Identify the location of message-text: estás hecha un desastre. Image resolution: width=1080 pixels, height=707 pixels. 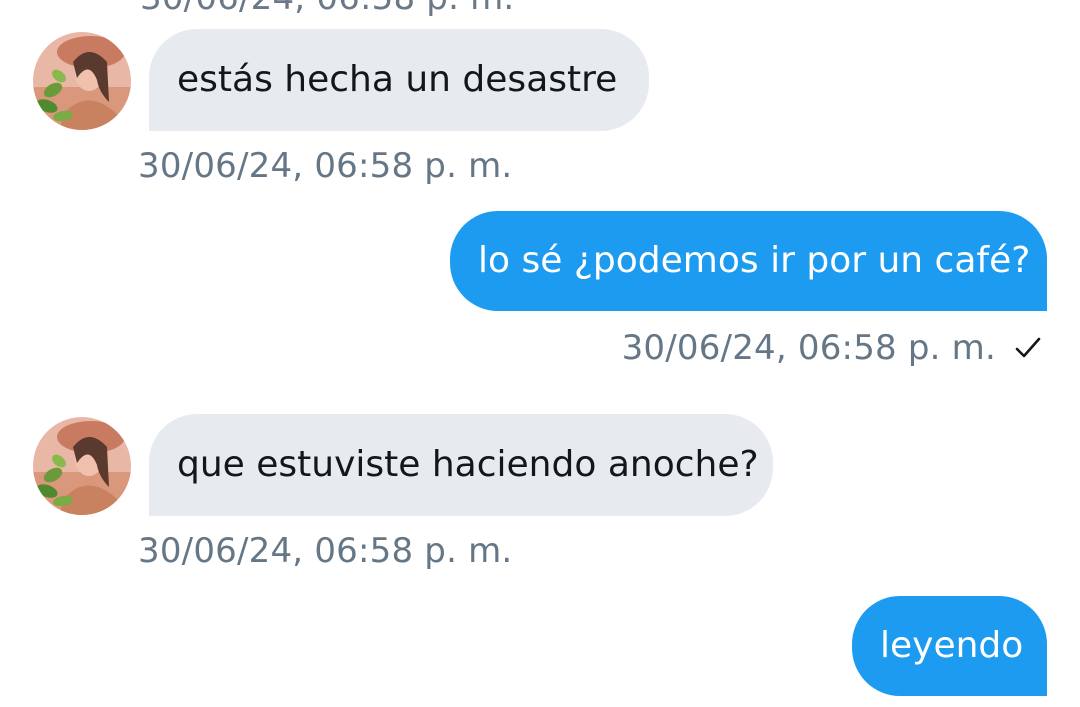
(397, 79).